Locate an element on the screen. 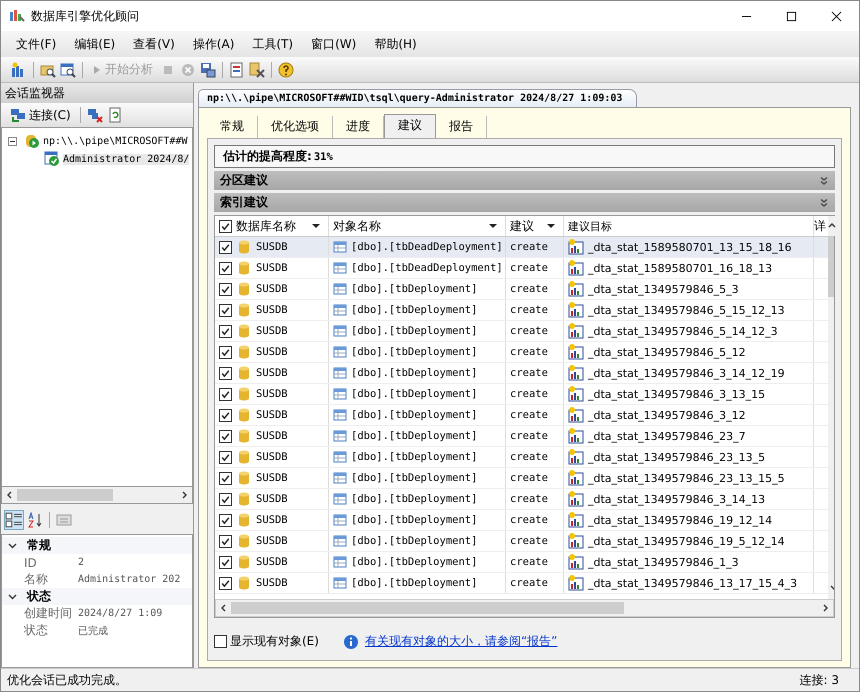 This screenshot has height=692, width=860. table-cell: _dta_stat_1349579846_23_7 is located at coordinates (667, 436).